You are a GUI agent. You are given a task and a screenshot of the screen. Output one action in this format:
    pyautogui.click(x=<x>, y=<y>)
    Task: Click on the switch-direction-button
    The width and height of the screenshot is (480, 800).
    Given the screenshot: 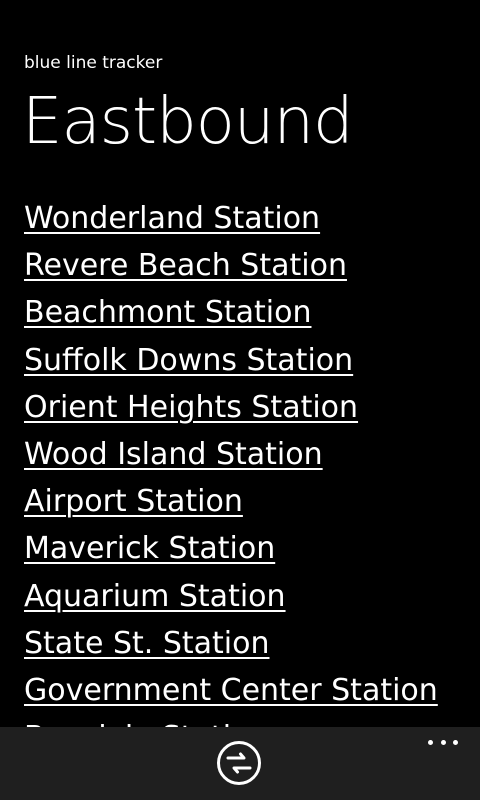 What is the action you would take?
    pyautogui.click(x=239, y=763)
    